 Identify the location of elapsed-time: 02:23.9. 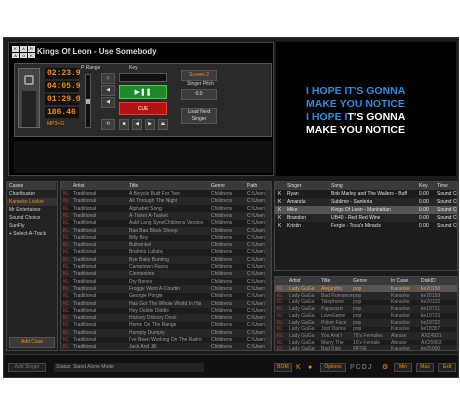
(63, 73).